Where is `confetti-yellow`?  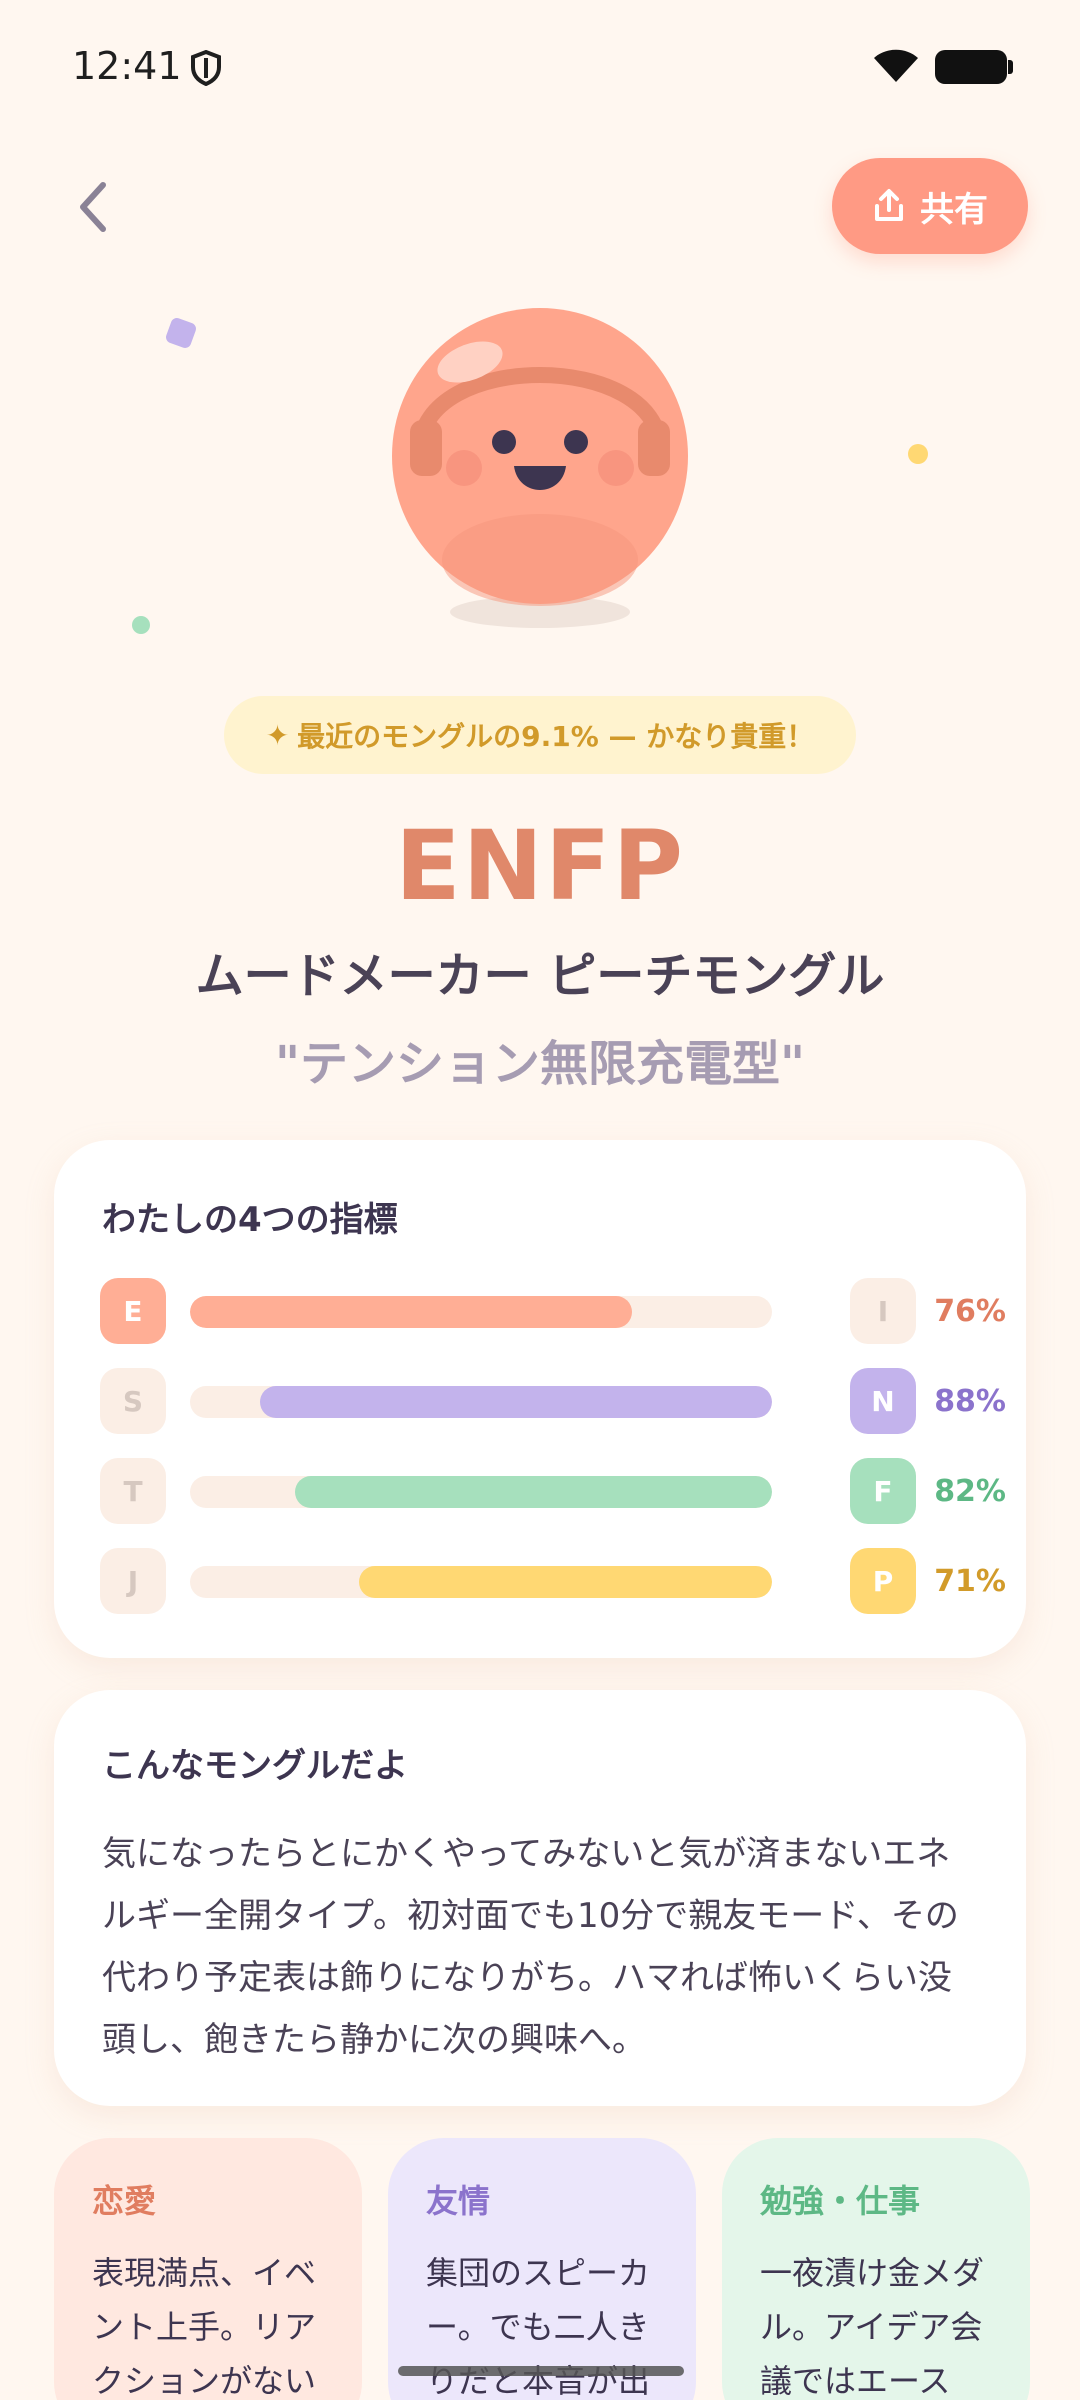
confetti-yellow is located at coordinates (918, 454).